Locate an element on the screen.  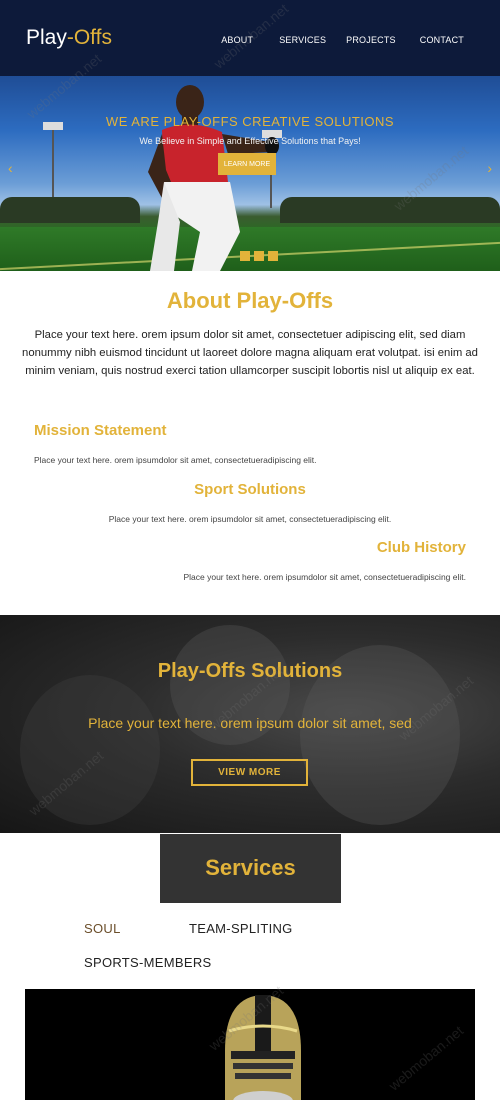
services-title-box: Services is located at coordinates (250, 868).